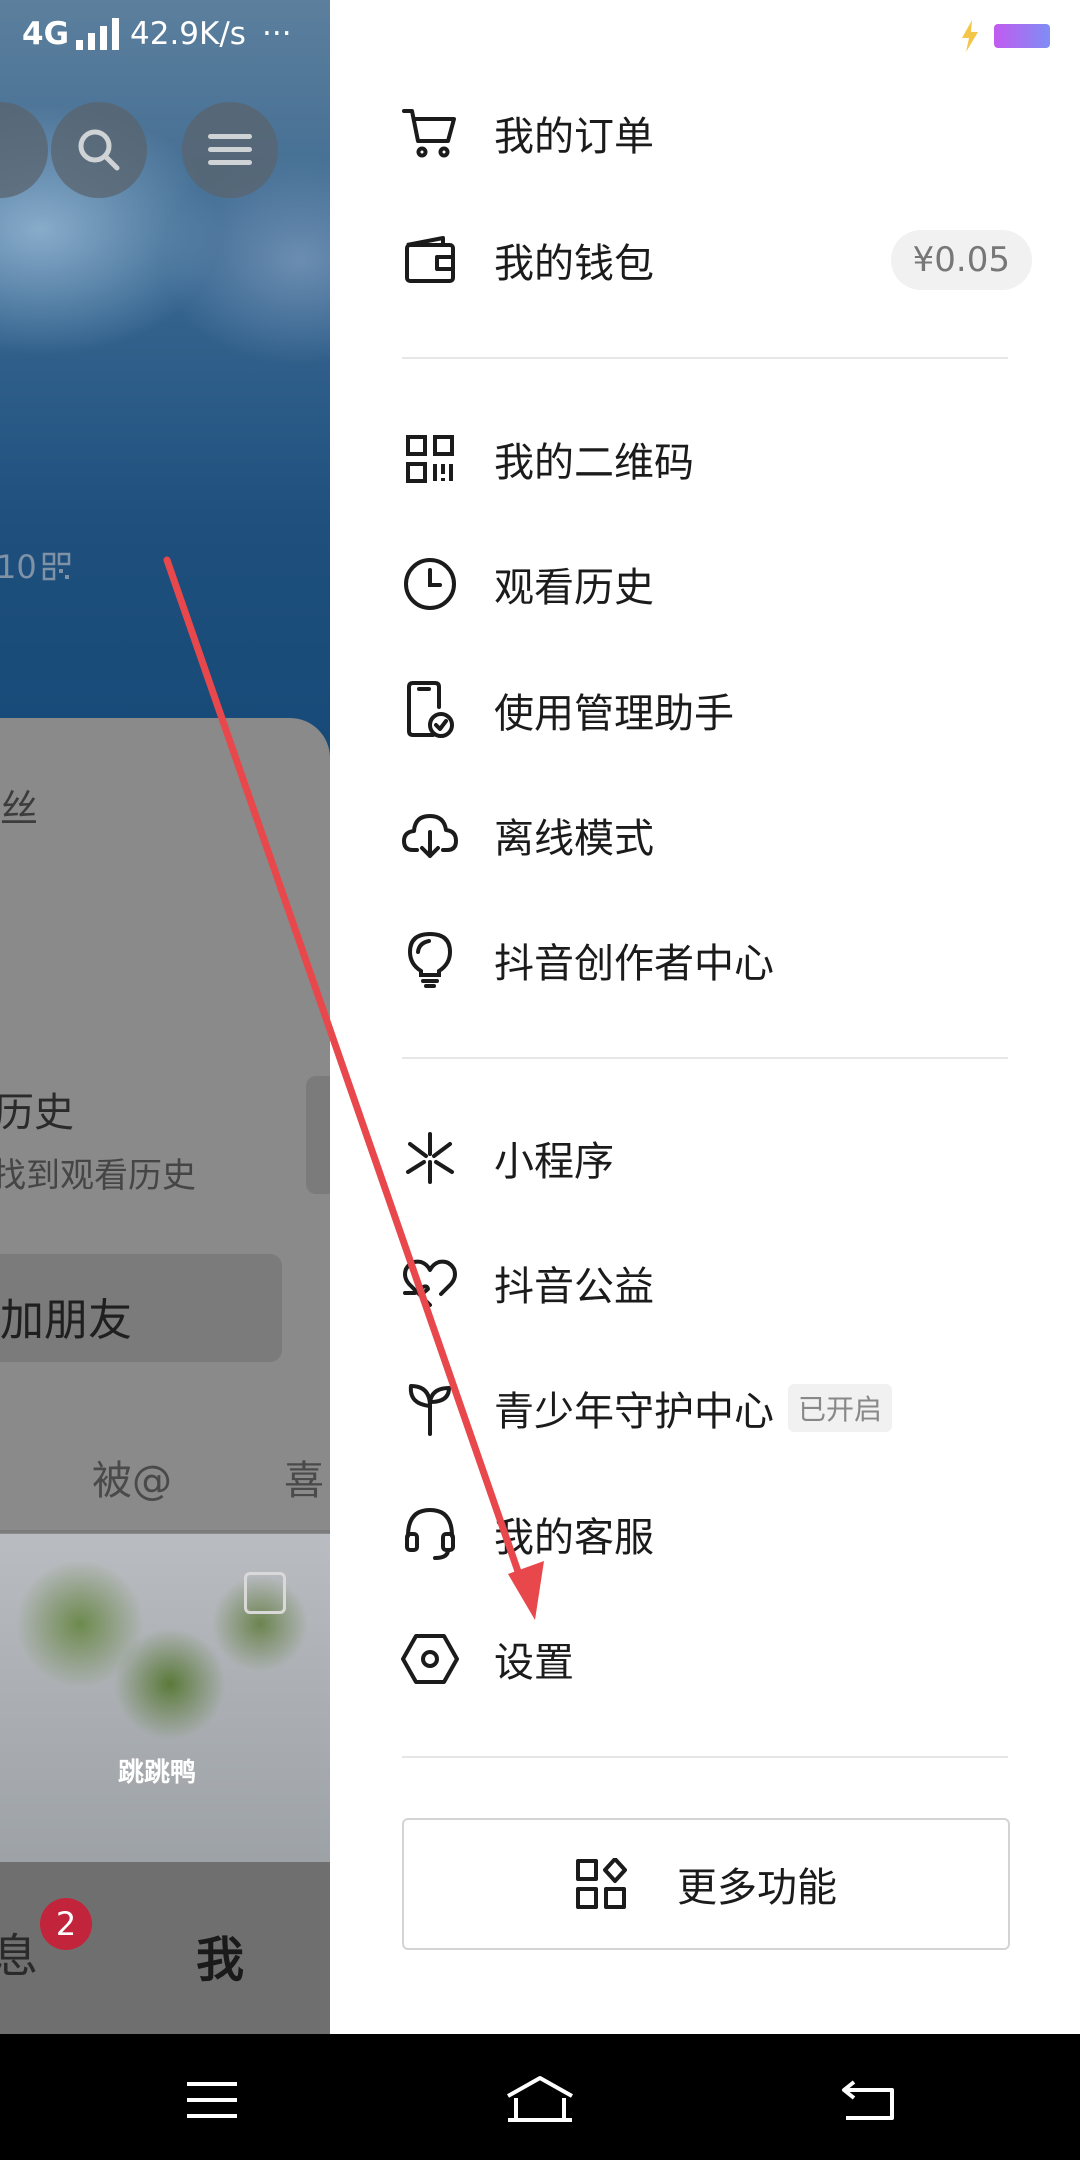 Image resolution: width=1080 pixels, height=2160 pixels. What do you see at coordinates (19, 1953) in the screenshot?
I see `nav-messages: 息` at bounding box center [19, 1953].